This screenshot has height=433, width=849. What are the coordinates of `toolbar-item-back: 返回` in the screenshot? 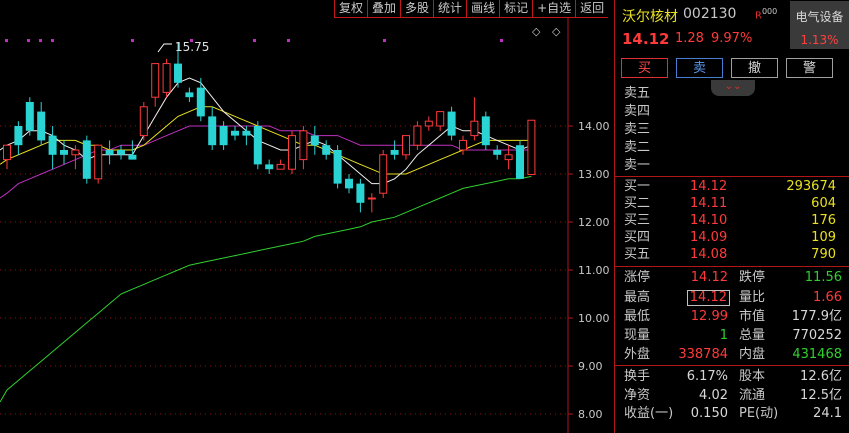 It's located at (592, 9).